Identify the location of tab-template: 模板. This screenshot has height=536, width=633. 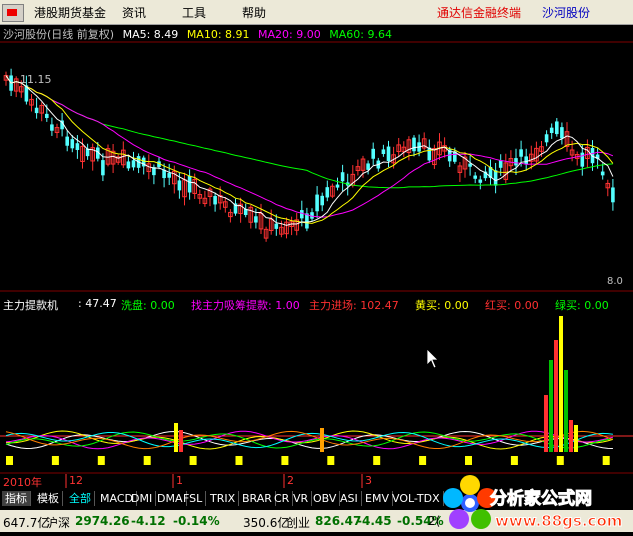
(48, 498).